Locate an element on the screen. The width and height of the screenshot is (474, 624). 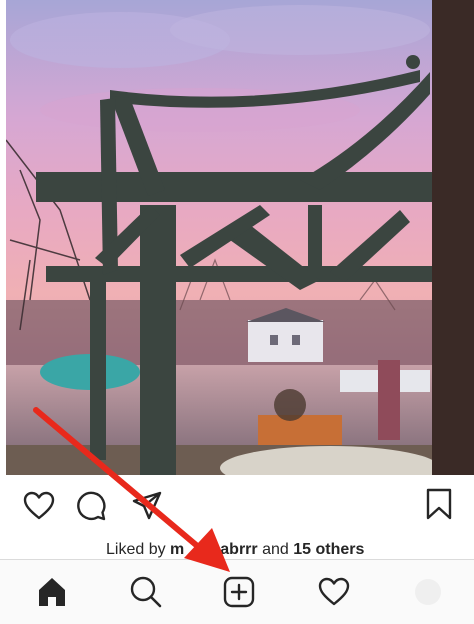
plus-square-icon is located at coordinates (239, 592).